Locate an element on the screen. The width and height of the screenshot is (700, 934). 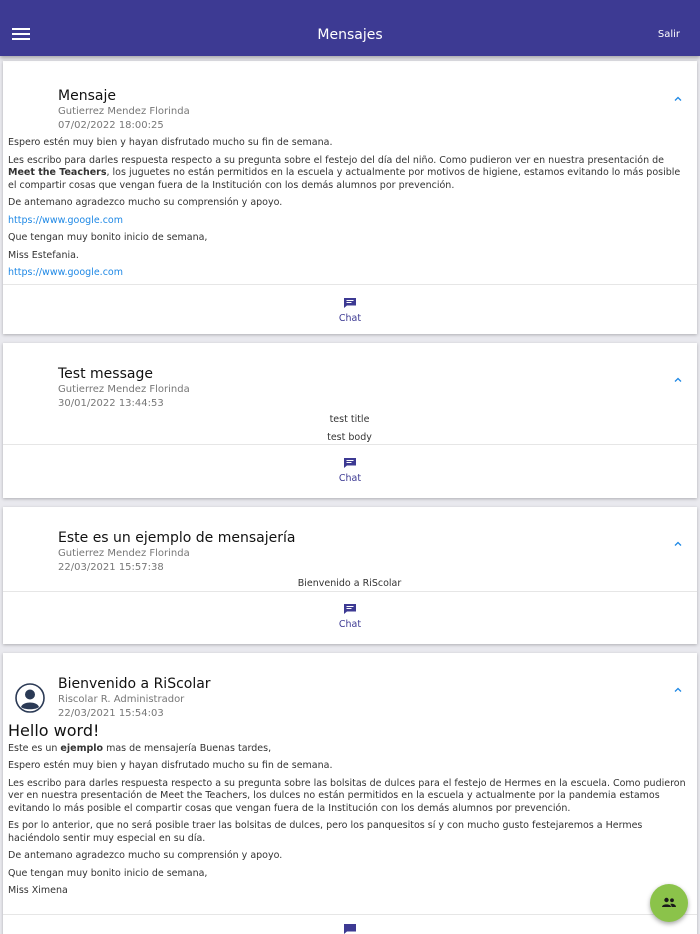
page-title: Mensajes is located at coordinates (350, 35).